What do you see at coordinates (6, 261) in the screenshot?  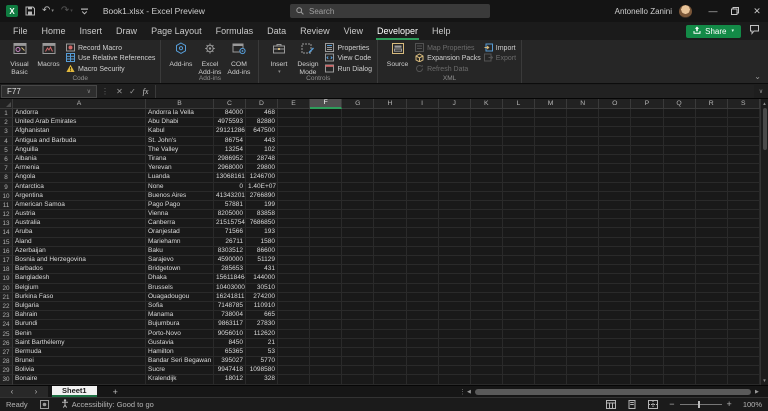 I see `row-number: 17` at bounding box center [6, 261].